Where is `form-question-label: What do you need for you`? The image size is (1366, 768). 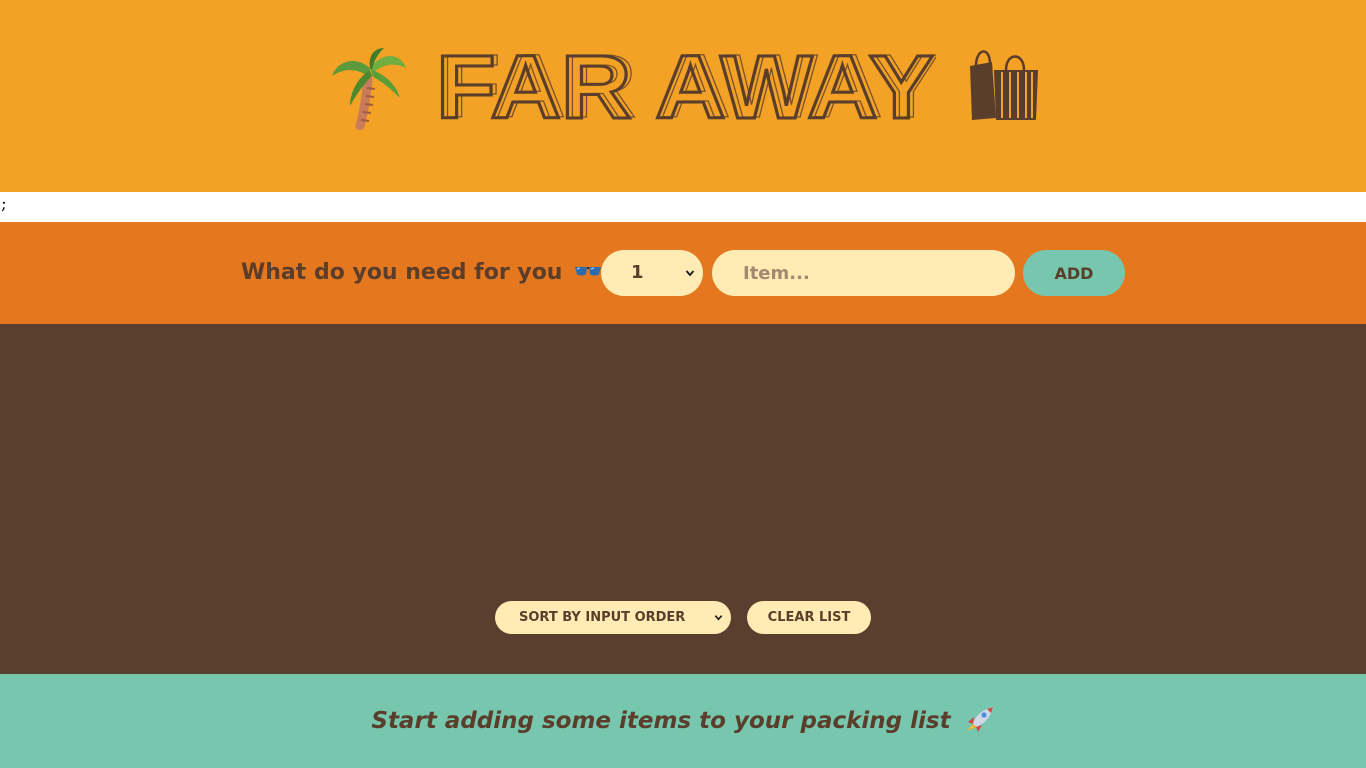 form-question-label: What do you need for you is located at coordinates (402, 272).